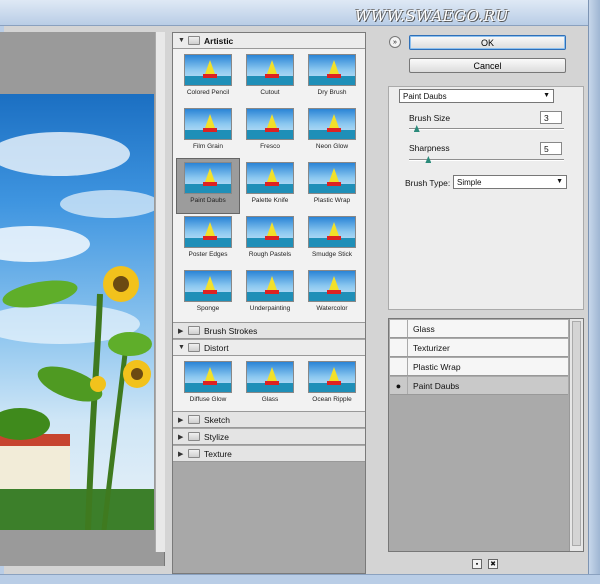 The image size is (600, 584). Describe the element at coordinates (430, 118) in the screenshot. I see `brush-size-label: Brush Size` at that location.